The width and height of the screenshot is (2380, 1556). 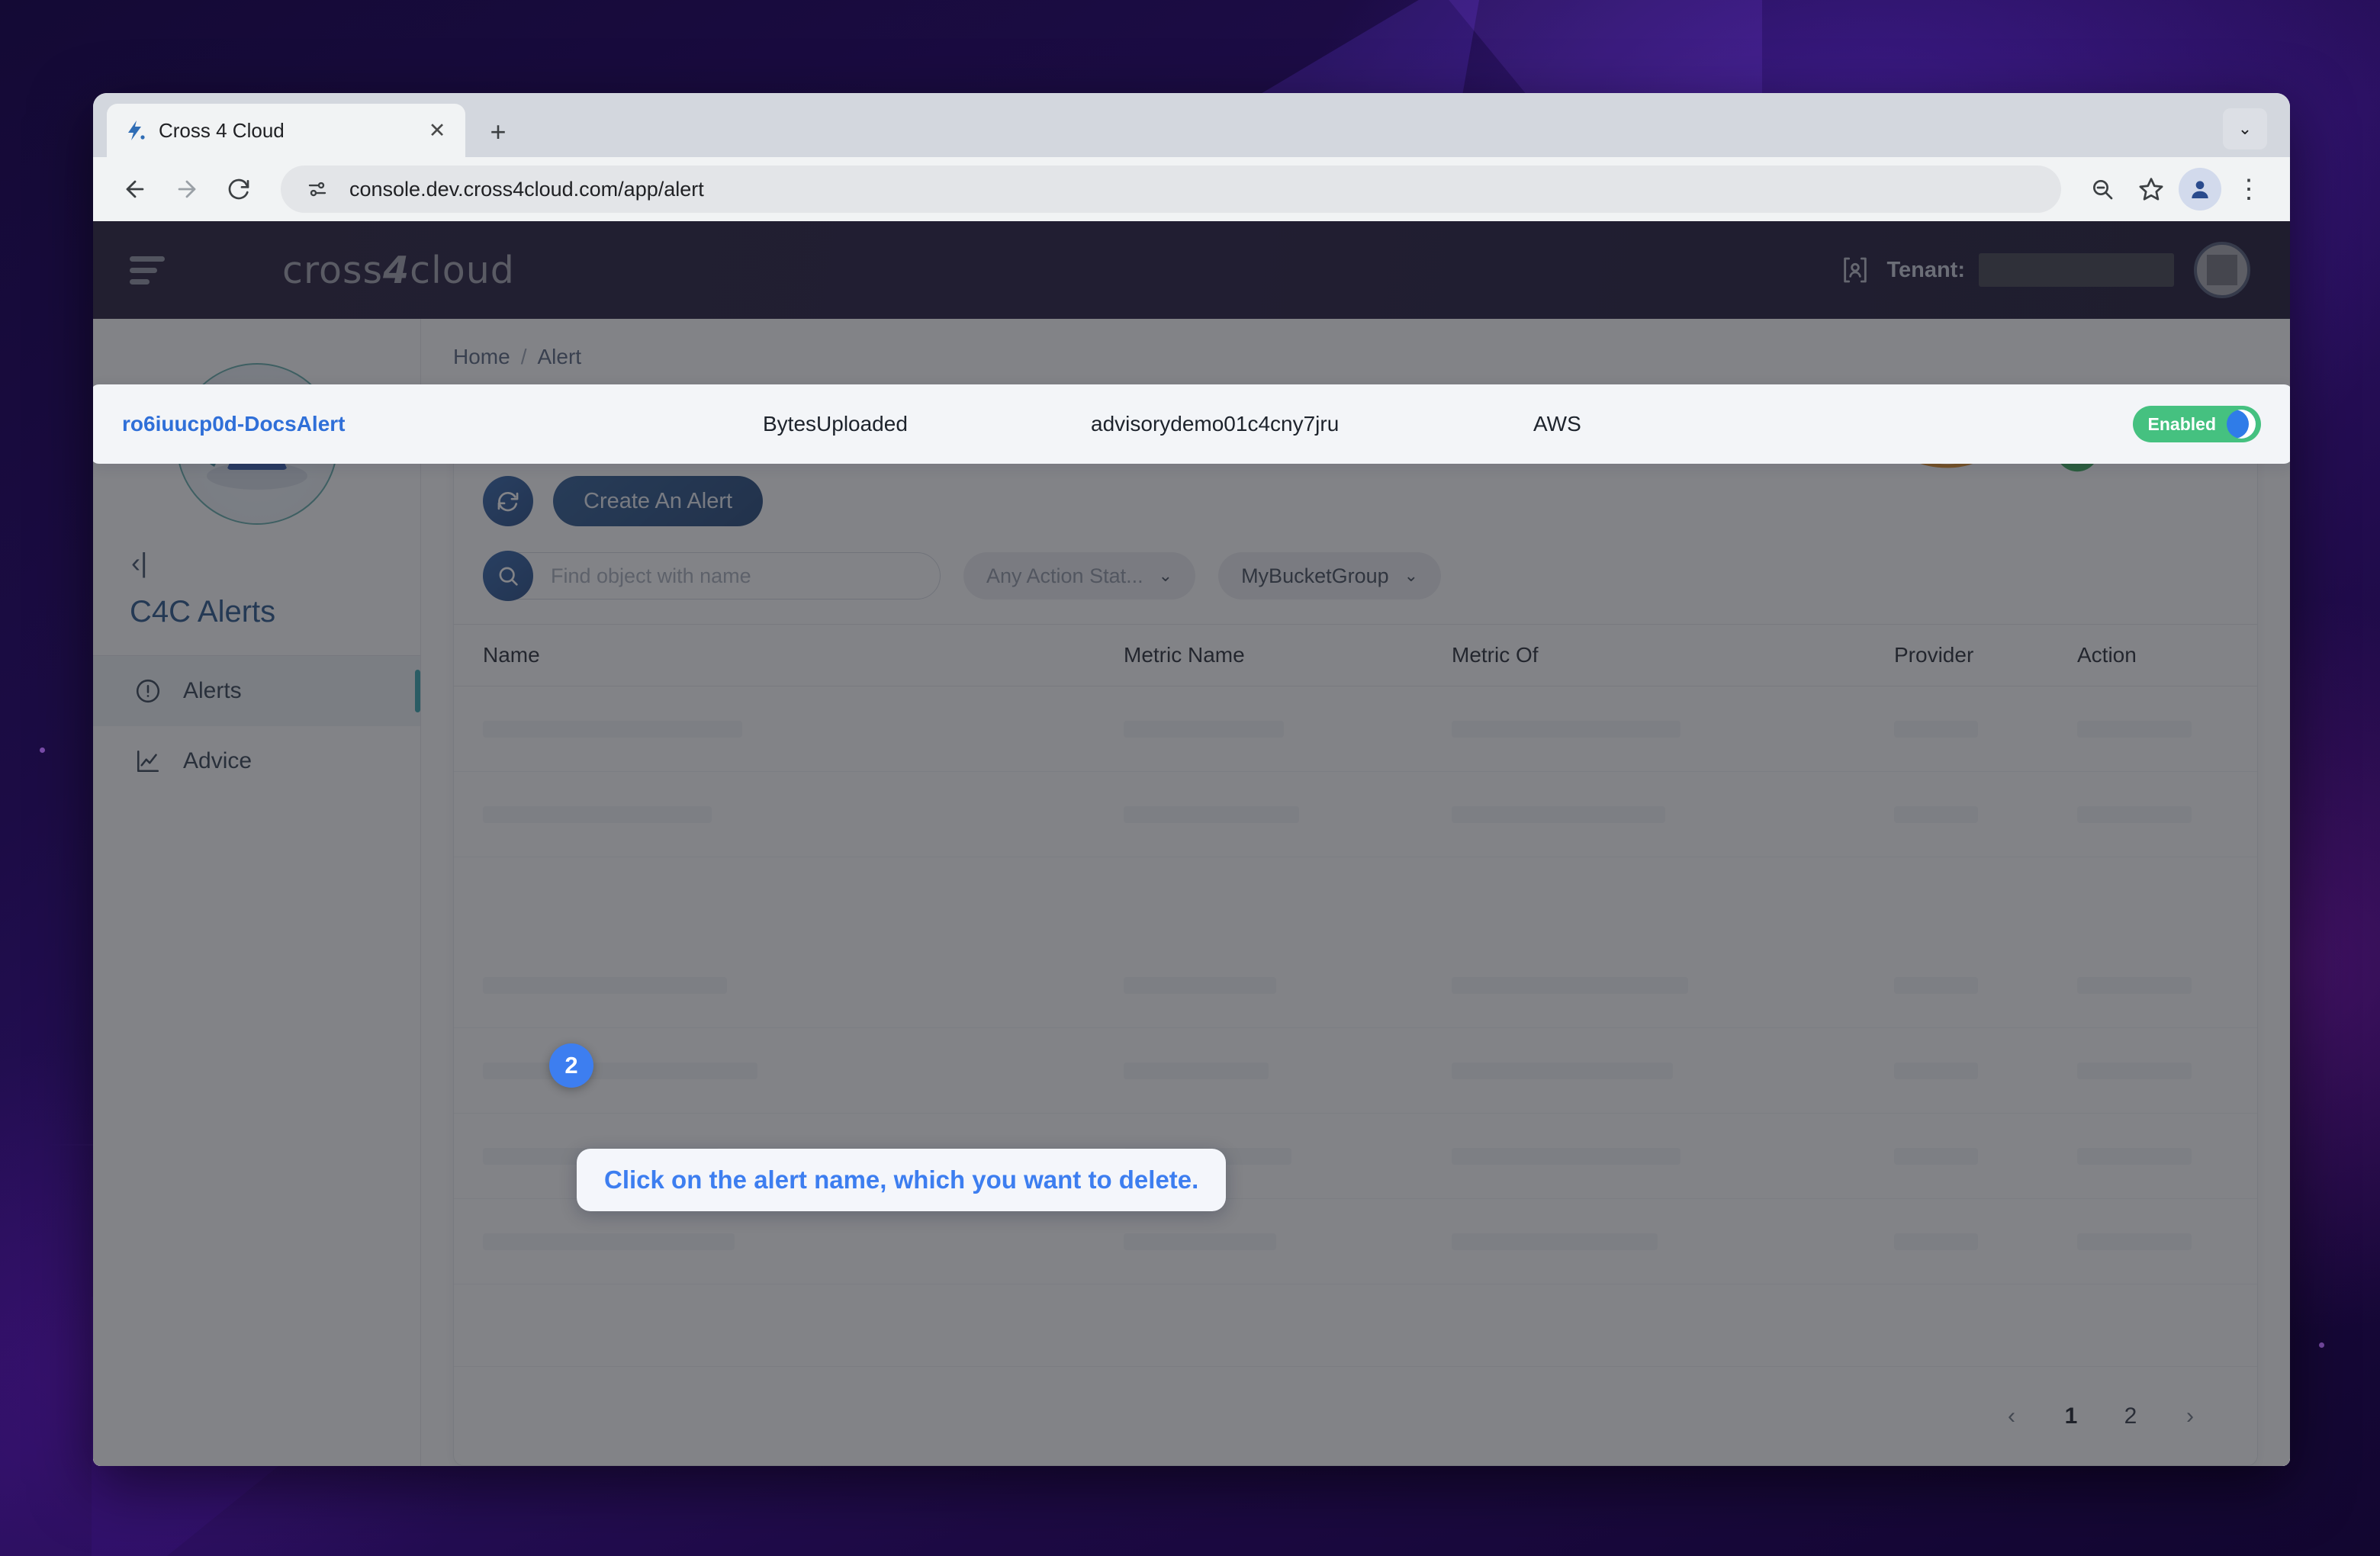 What do you see at coordinates (508, 576) in the screenshot?
I see `search-icon` at bounding box center [508, 576].